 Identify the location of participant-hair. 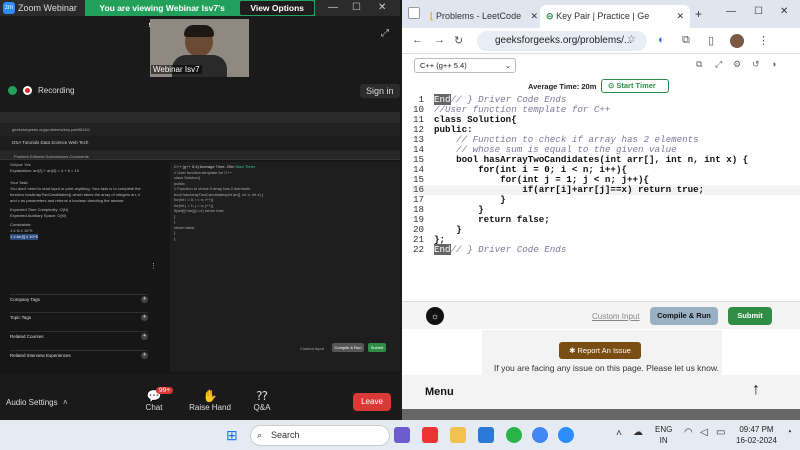
(199, 31).